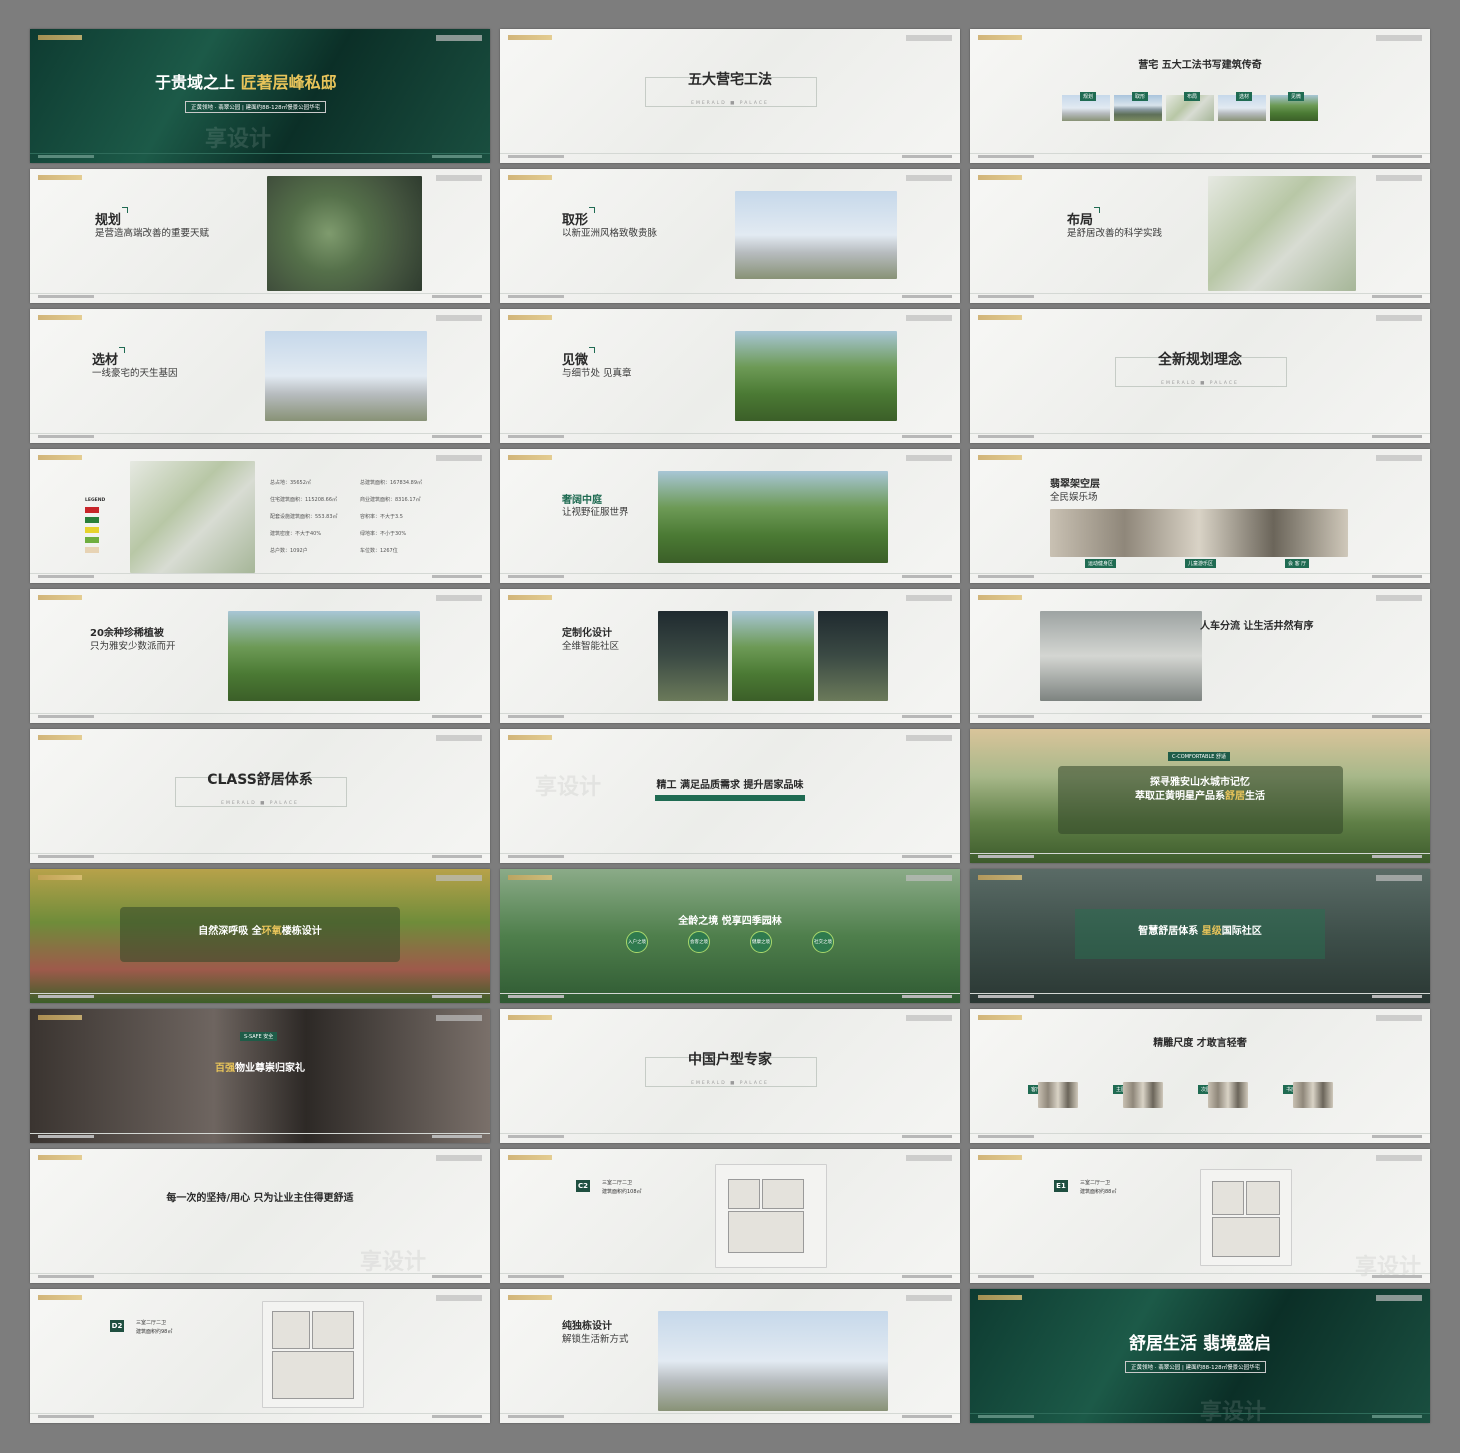  I want to click on slide-unit-d2: D2 三室二厅二卫 建筑面积约98㎡, so click(260, 1356).